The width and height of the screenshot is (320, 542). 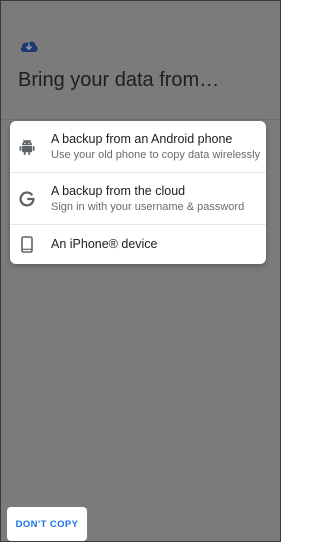 I want to click on cloud-download-icon, so click(x=29, y=46).